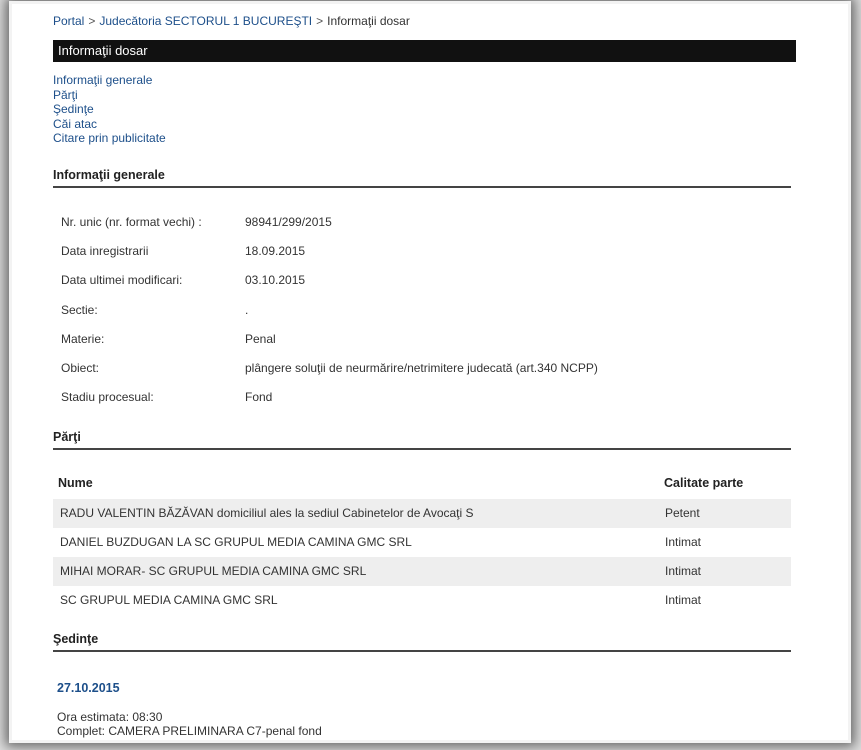 This screenshot has width=861, height=750. I want to click on sedinta-ora: Ora estimata: 08:30, so click(110, 717).